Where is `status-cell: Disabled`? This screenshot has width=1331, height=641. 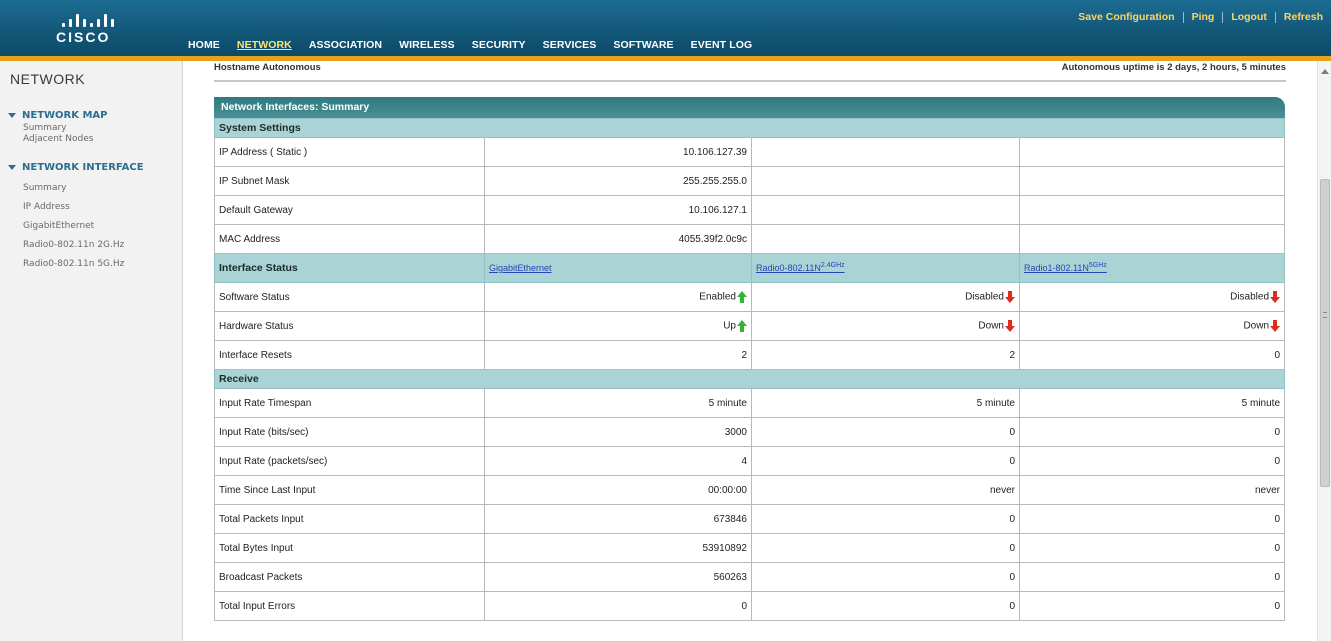
status-cell: Disabled is located at coordinates (885, 297).